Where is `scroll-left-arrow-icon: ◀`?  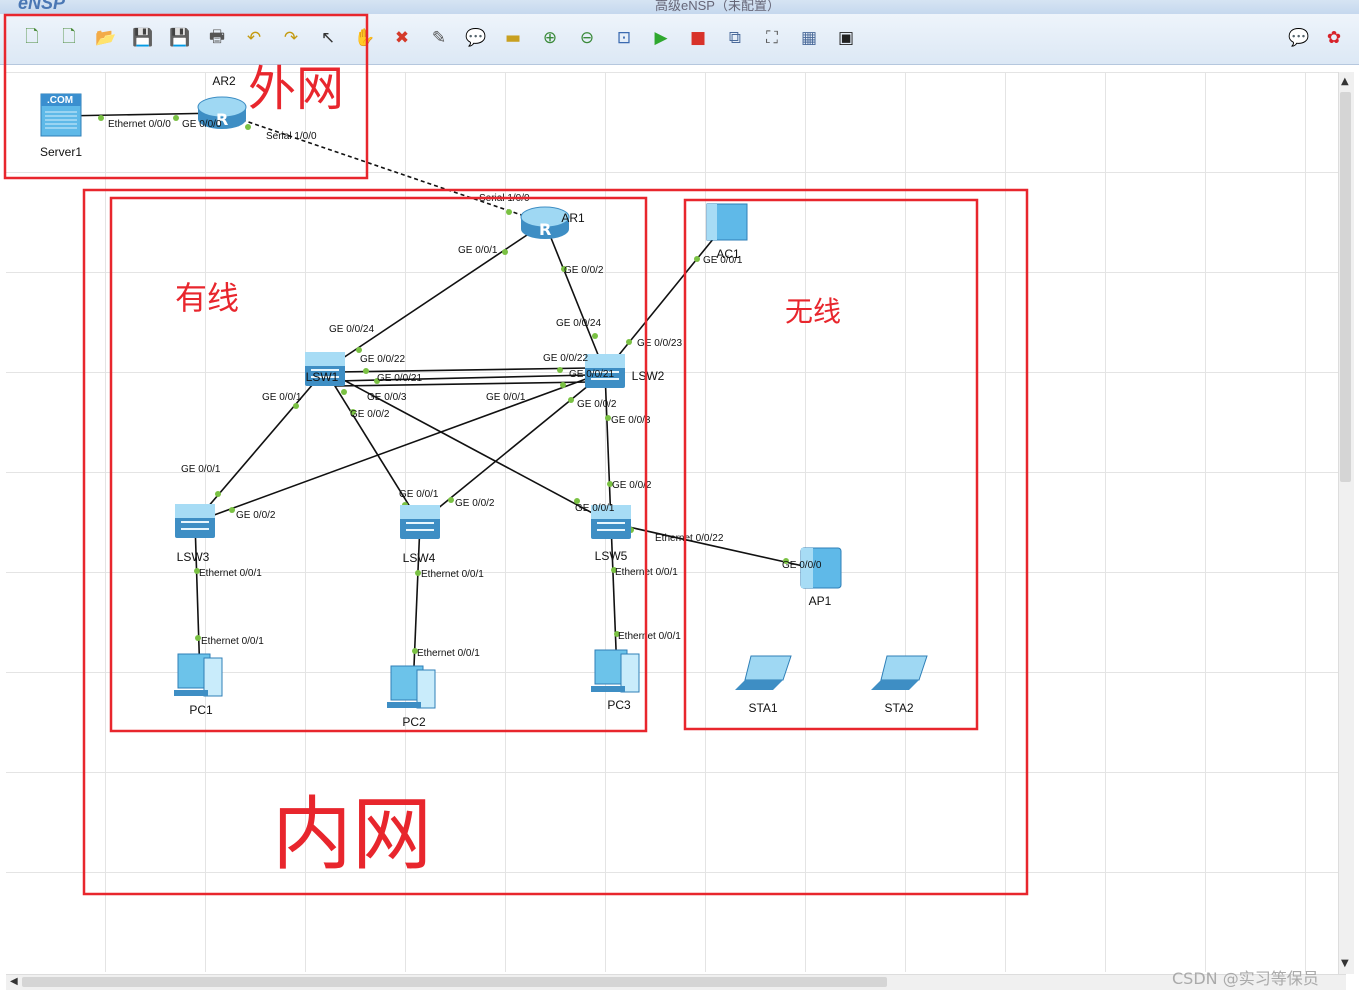
scroll-left-arrow-icon: ◀ is located at coordinates (14, 981).